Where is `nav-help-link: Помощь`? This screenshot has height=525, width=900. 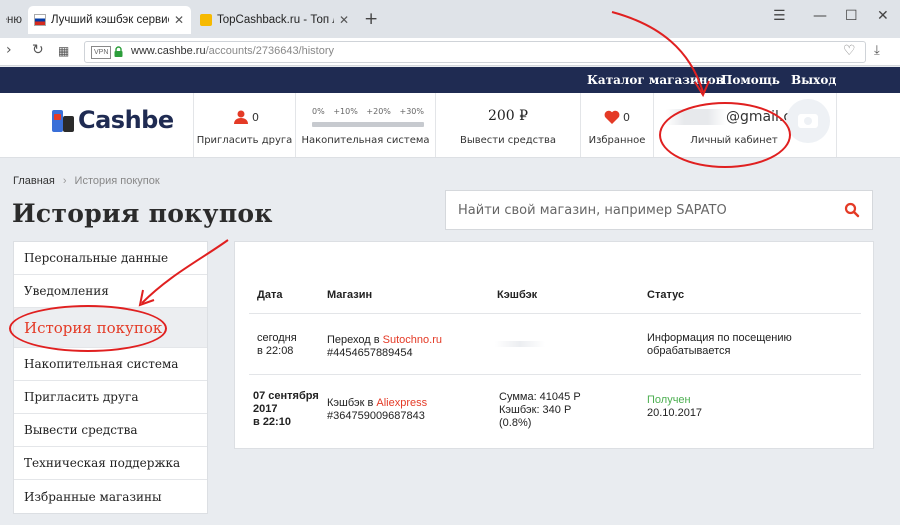 nav-help-link: Помощь is located at coordinates (750, 80).